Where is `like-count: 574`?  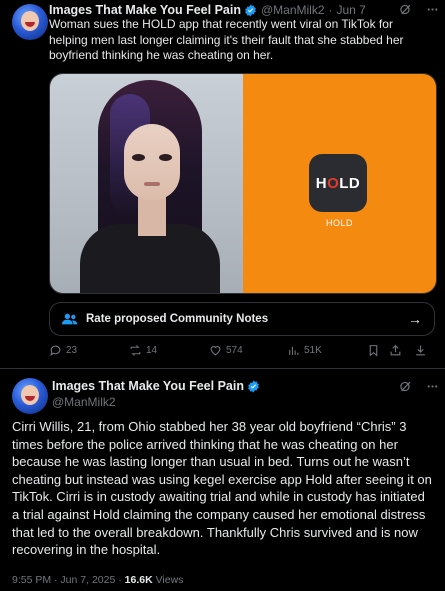 like-count: 574 is located at coordinates (234, 350).